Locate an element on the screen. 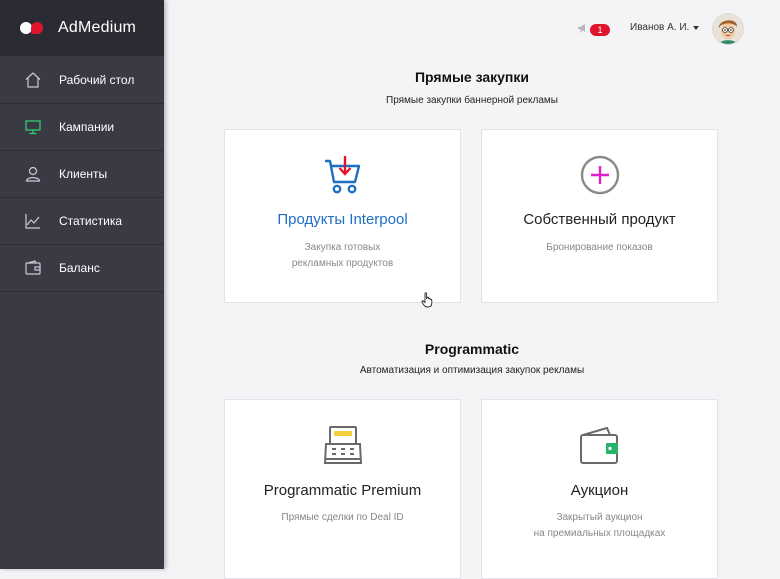  sidebar-item-dashboard: Рабочий стол is located at coordinates (82, 80).